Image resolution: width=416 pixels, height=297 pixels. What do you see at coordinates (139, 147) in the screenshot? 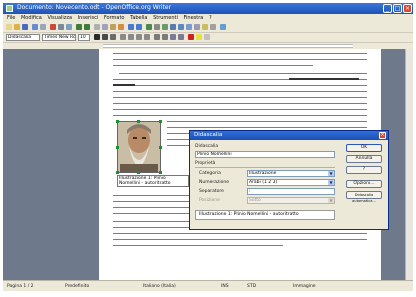
I see `portrait-image` at bounding box center [139, 147].